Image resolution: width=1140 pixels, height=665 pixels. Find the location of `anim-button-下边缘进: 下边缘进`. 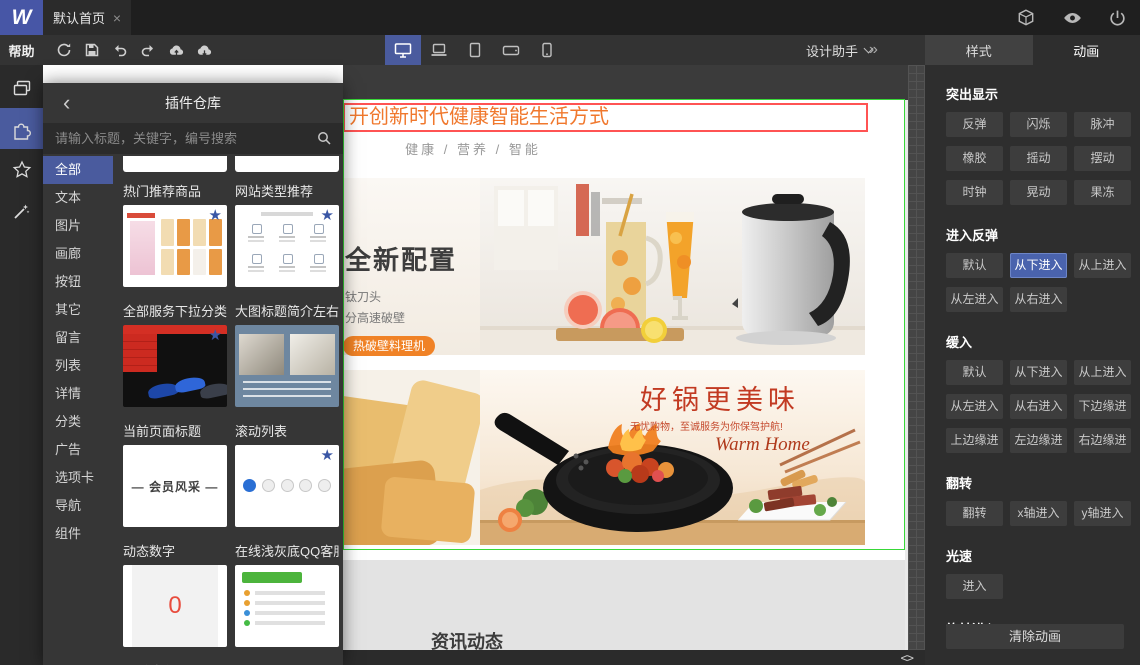

anim-button-下边缘进: 下边缘进 is located at coordinates (1102, 406).